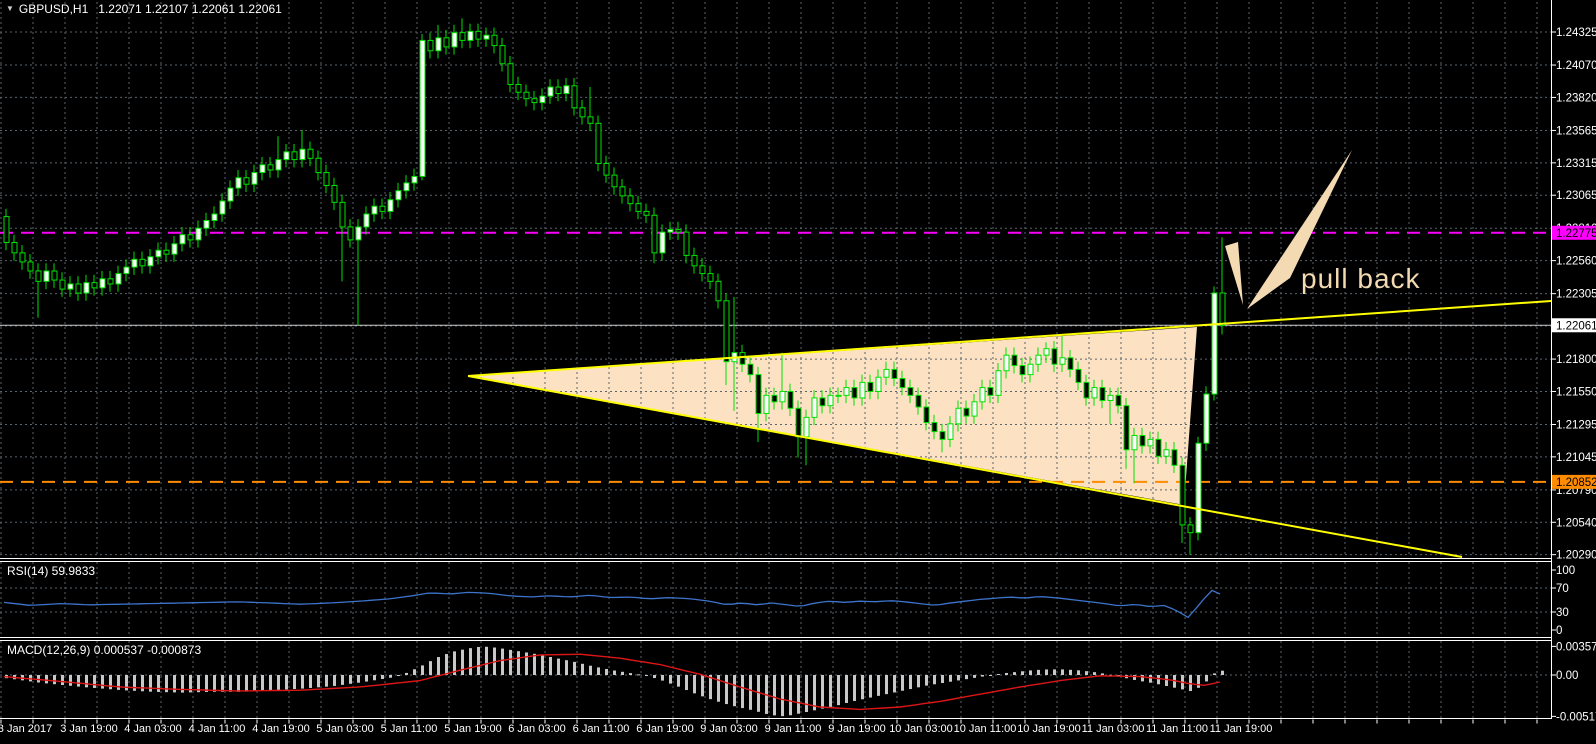  I want to click on price-axis-label: 1.22560, so click(1576, 262).